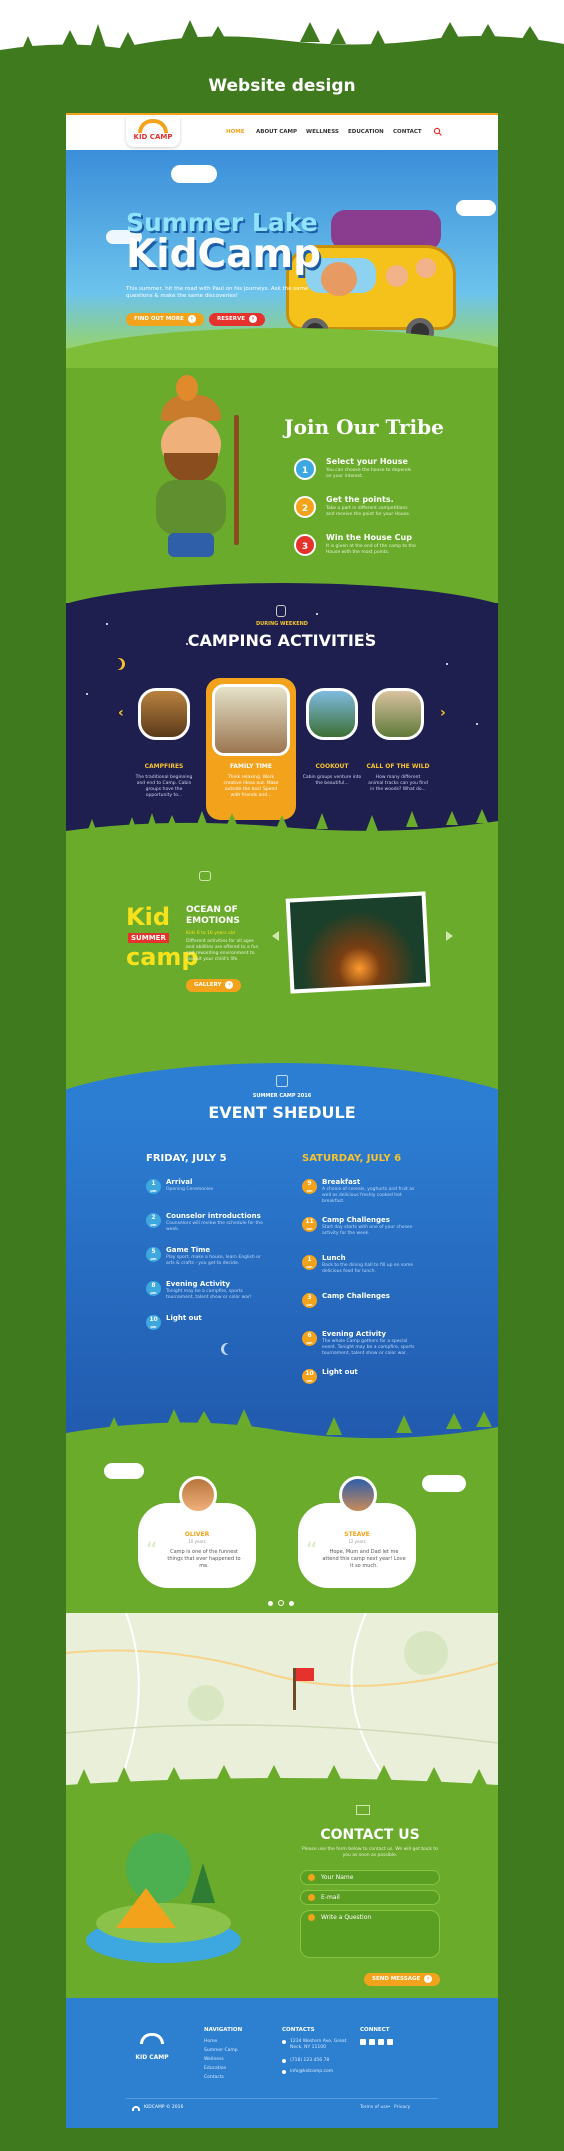 The width and height of the screenshot is (564, 2151). I want to click on search-icon, so click(437, 131).